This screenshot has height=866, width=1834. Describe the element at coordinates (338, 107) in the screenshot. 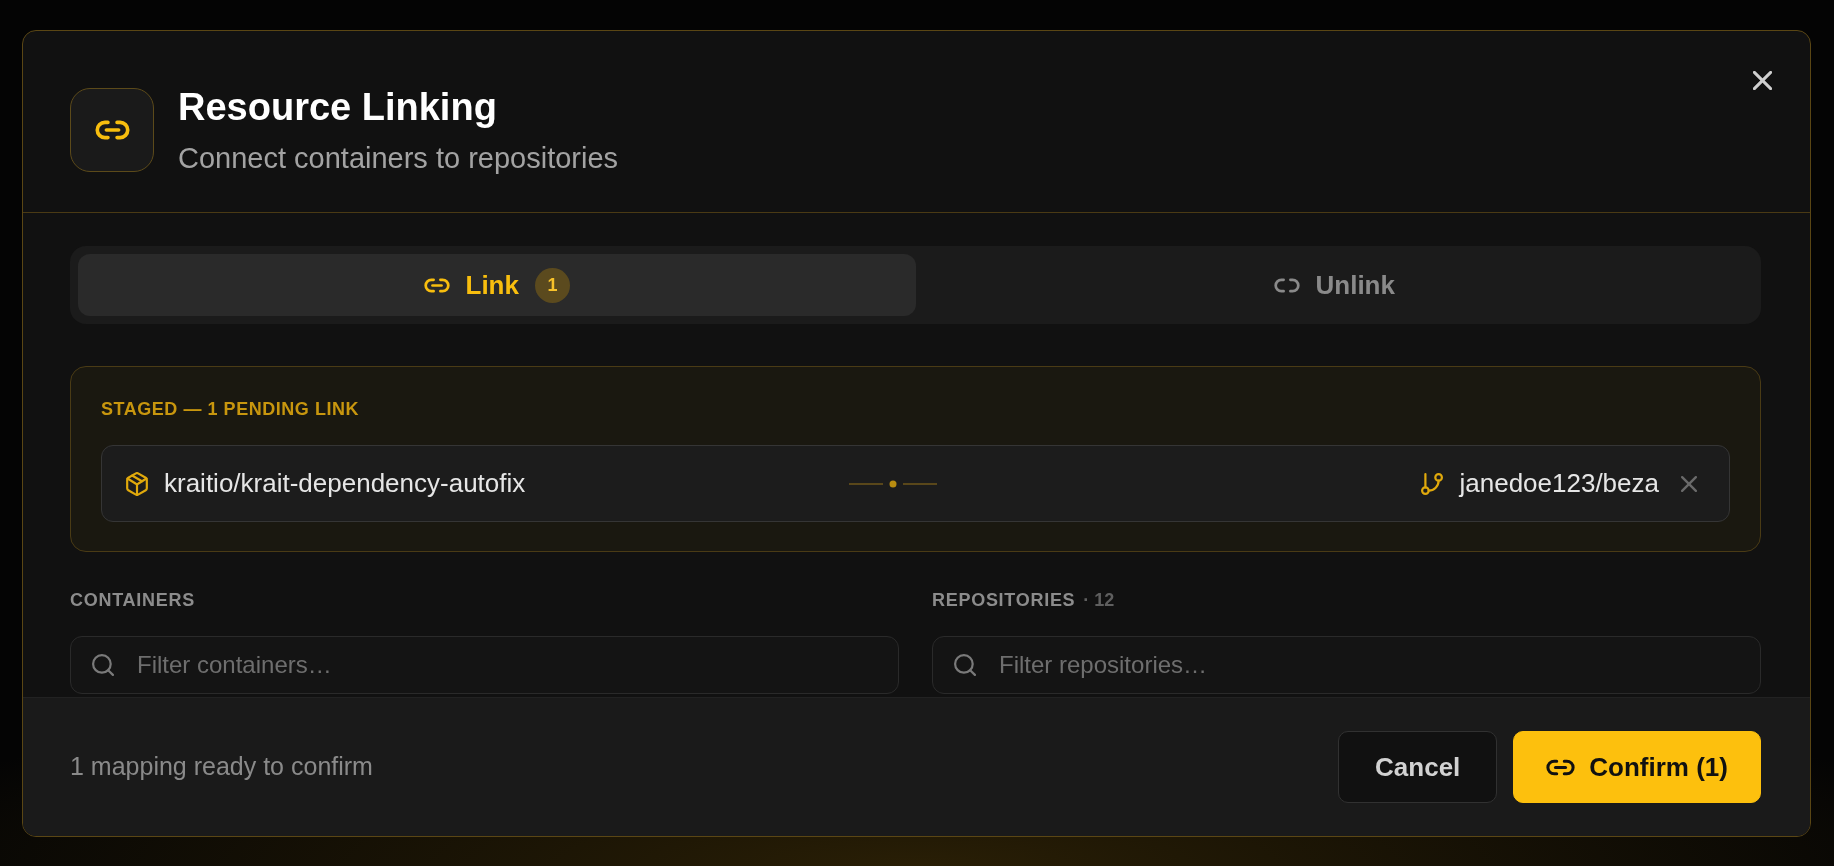

I see `dialog-title: Resource Linking` at that location.